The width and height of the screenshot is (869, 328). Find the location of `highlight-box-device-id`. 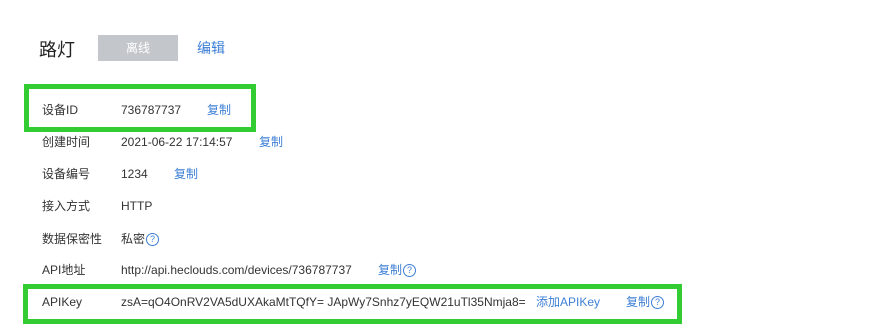

highlight-box-device-id is located at coordinates (140, 108).